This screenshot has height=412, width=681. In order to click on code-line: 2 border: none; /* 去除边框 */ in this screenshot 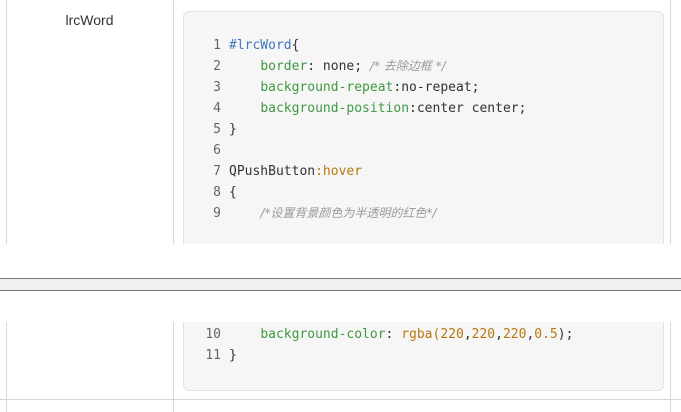, I will do `click(423, 66)`.